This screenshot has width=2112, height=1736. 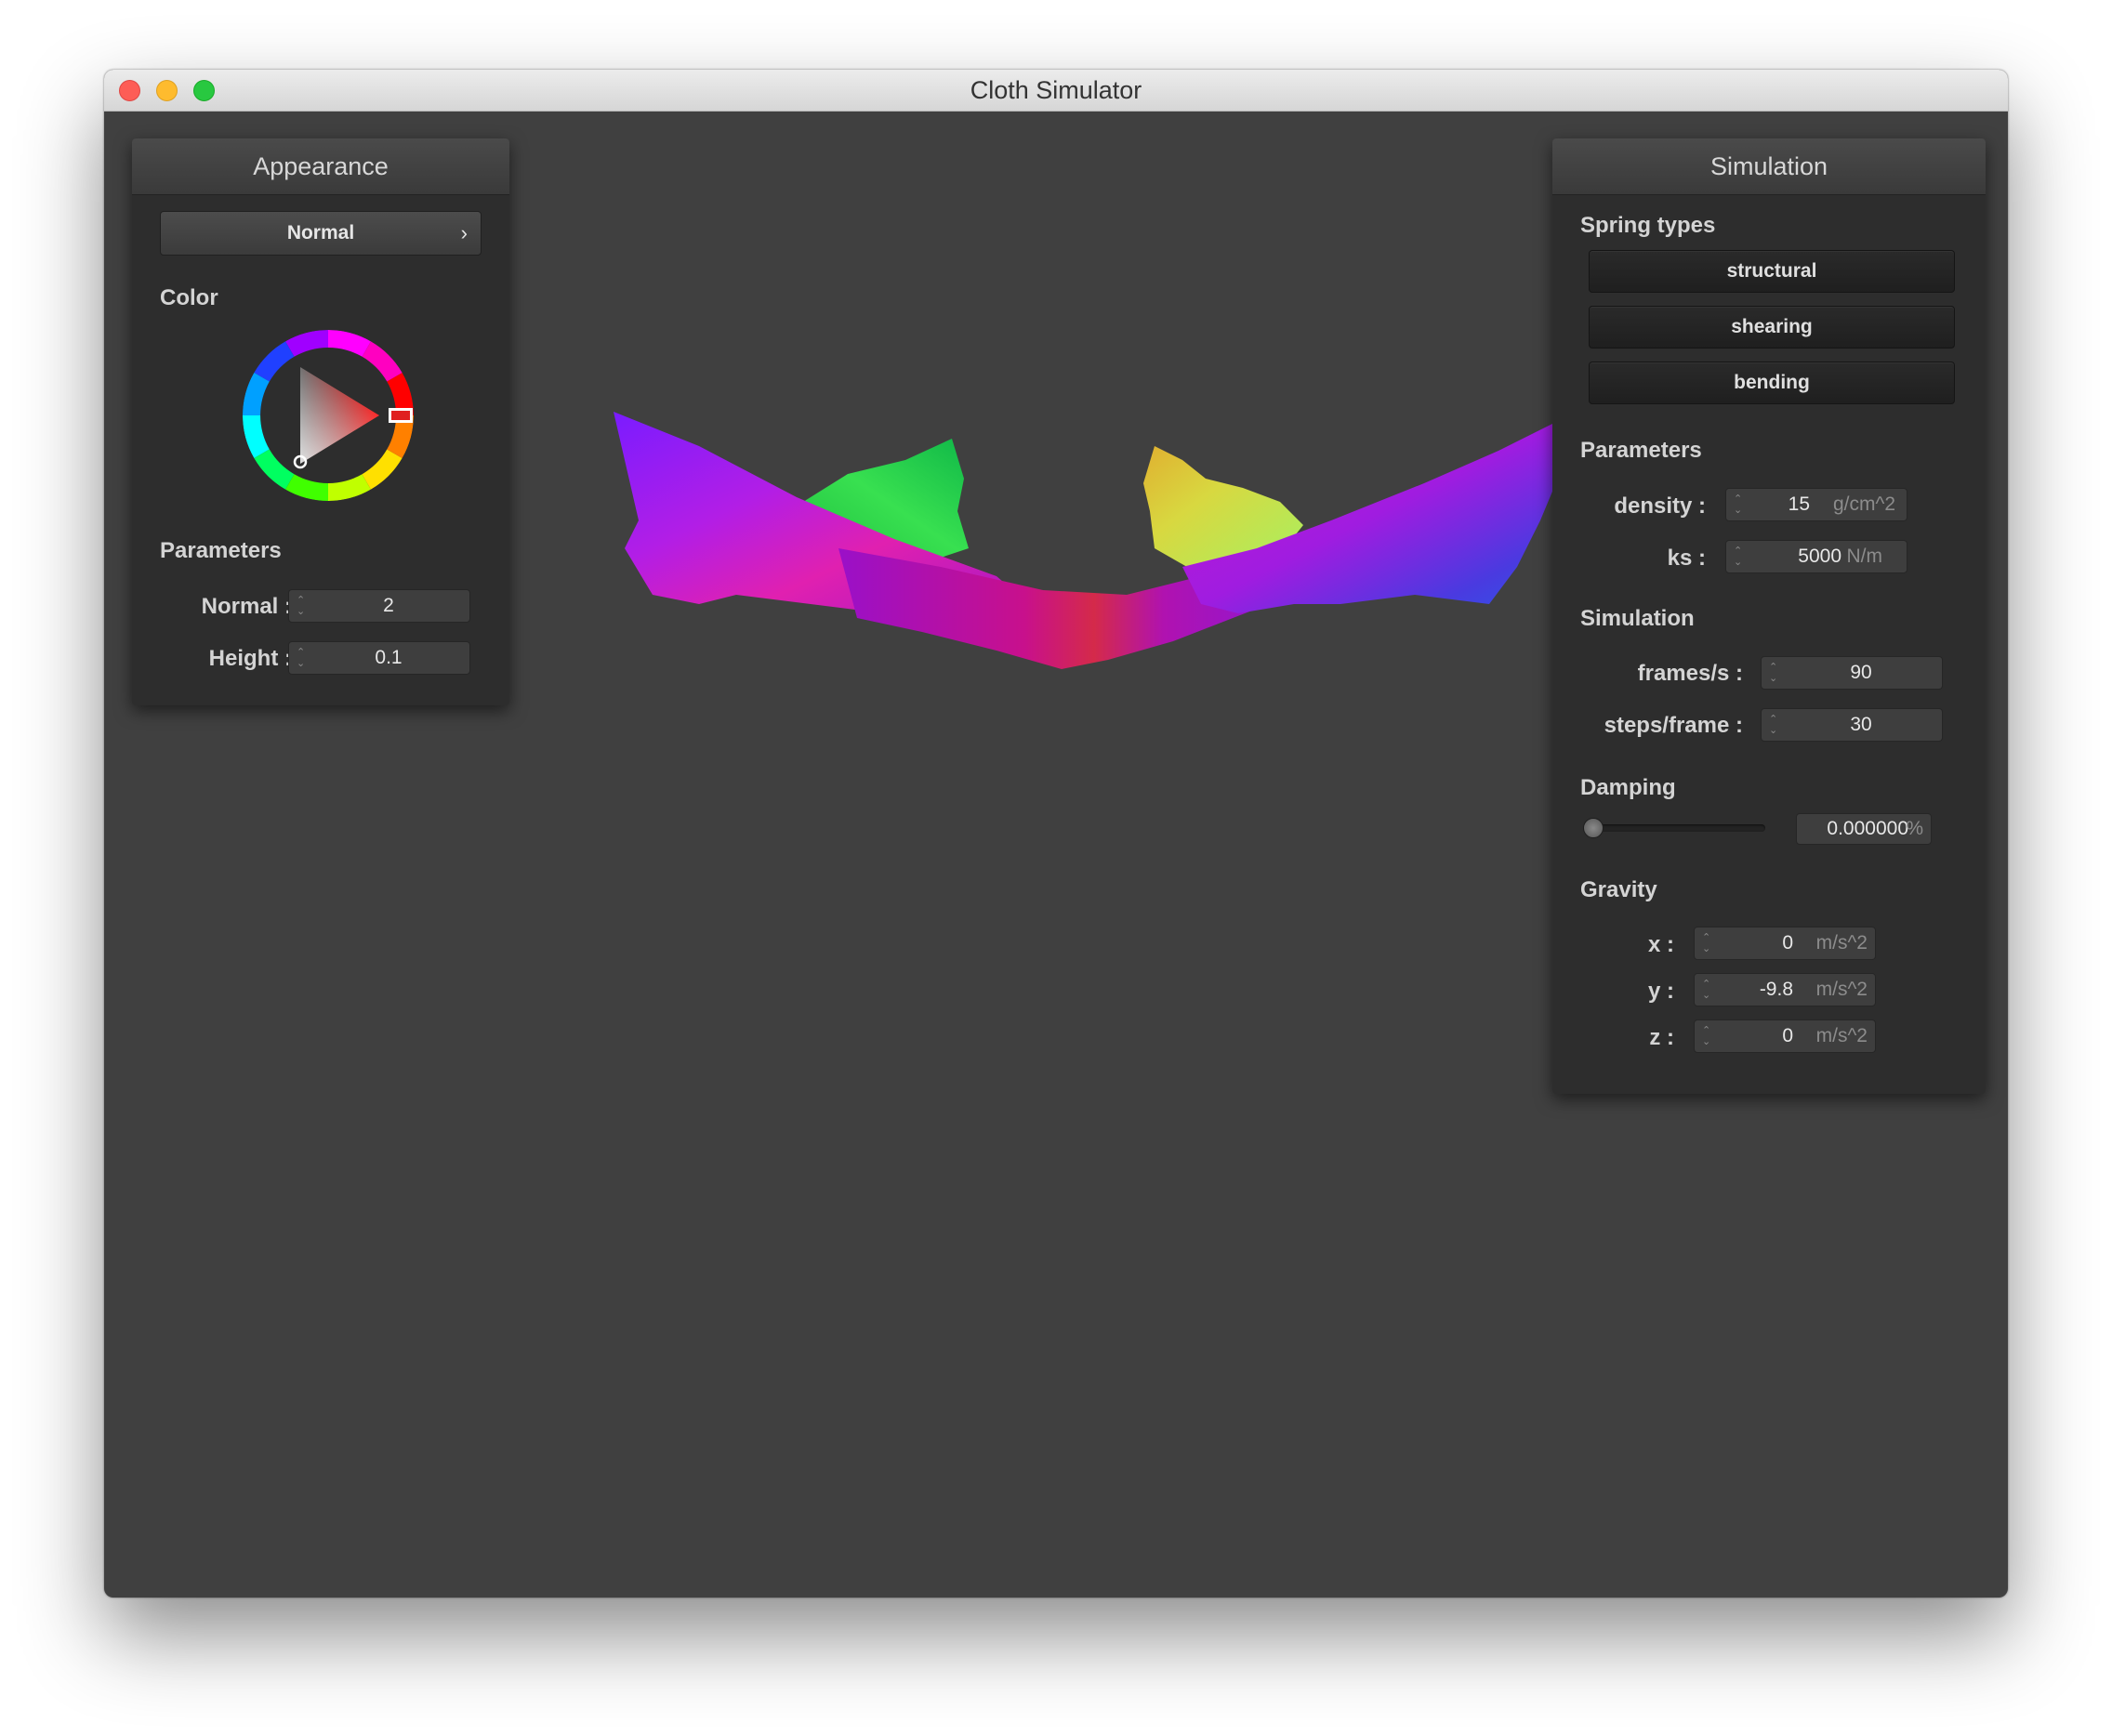 I want to click on gravity-z-input: ⌃ ⌄ 0 m/s^2, so click(x=1785, y=1036).